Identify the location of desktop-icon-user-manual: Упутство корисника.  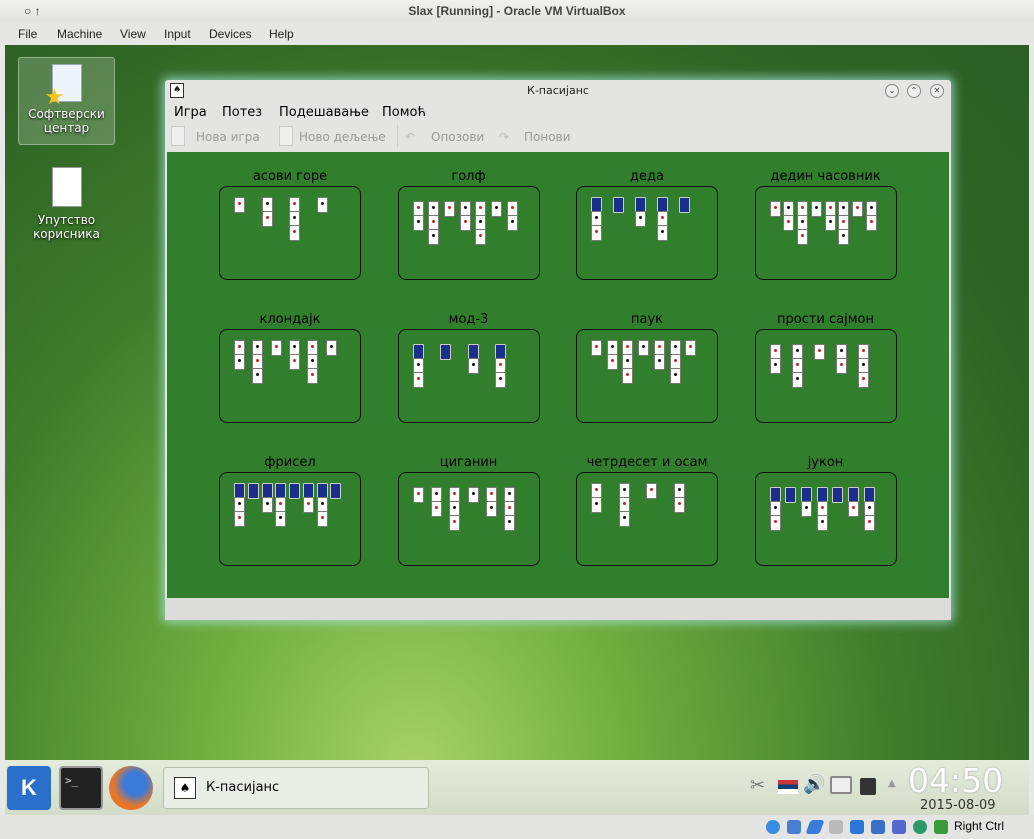
(66, 205).